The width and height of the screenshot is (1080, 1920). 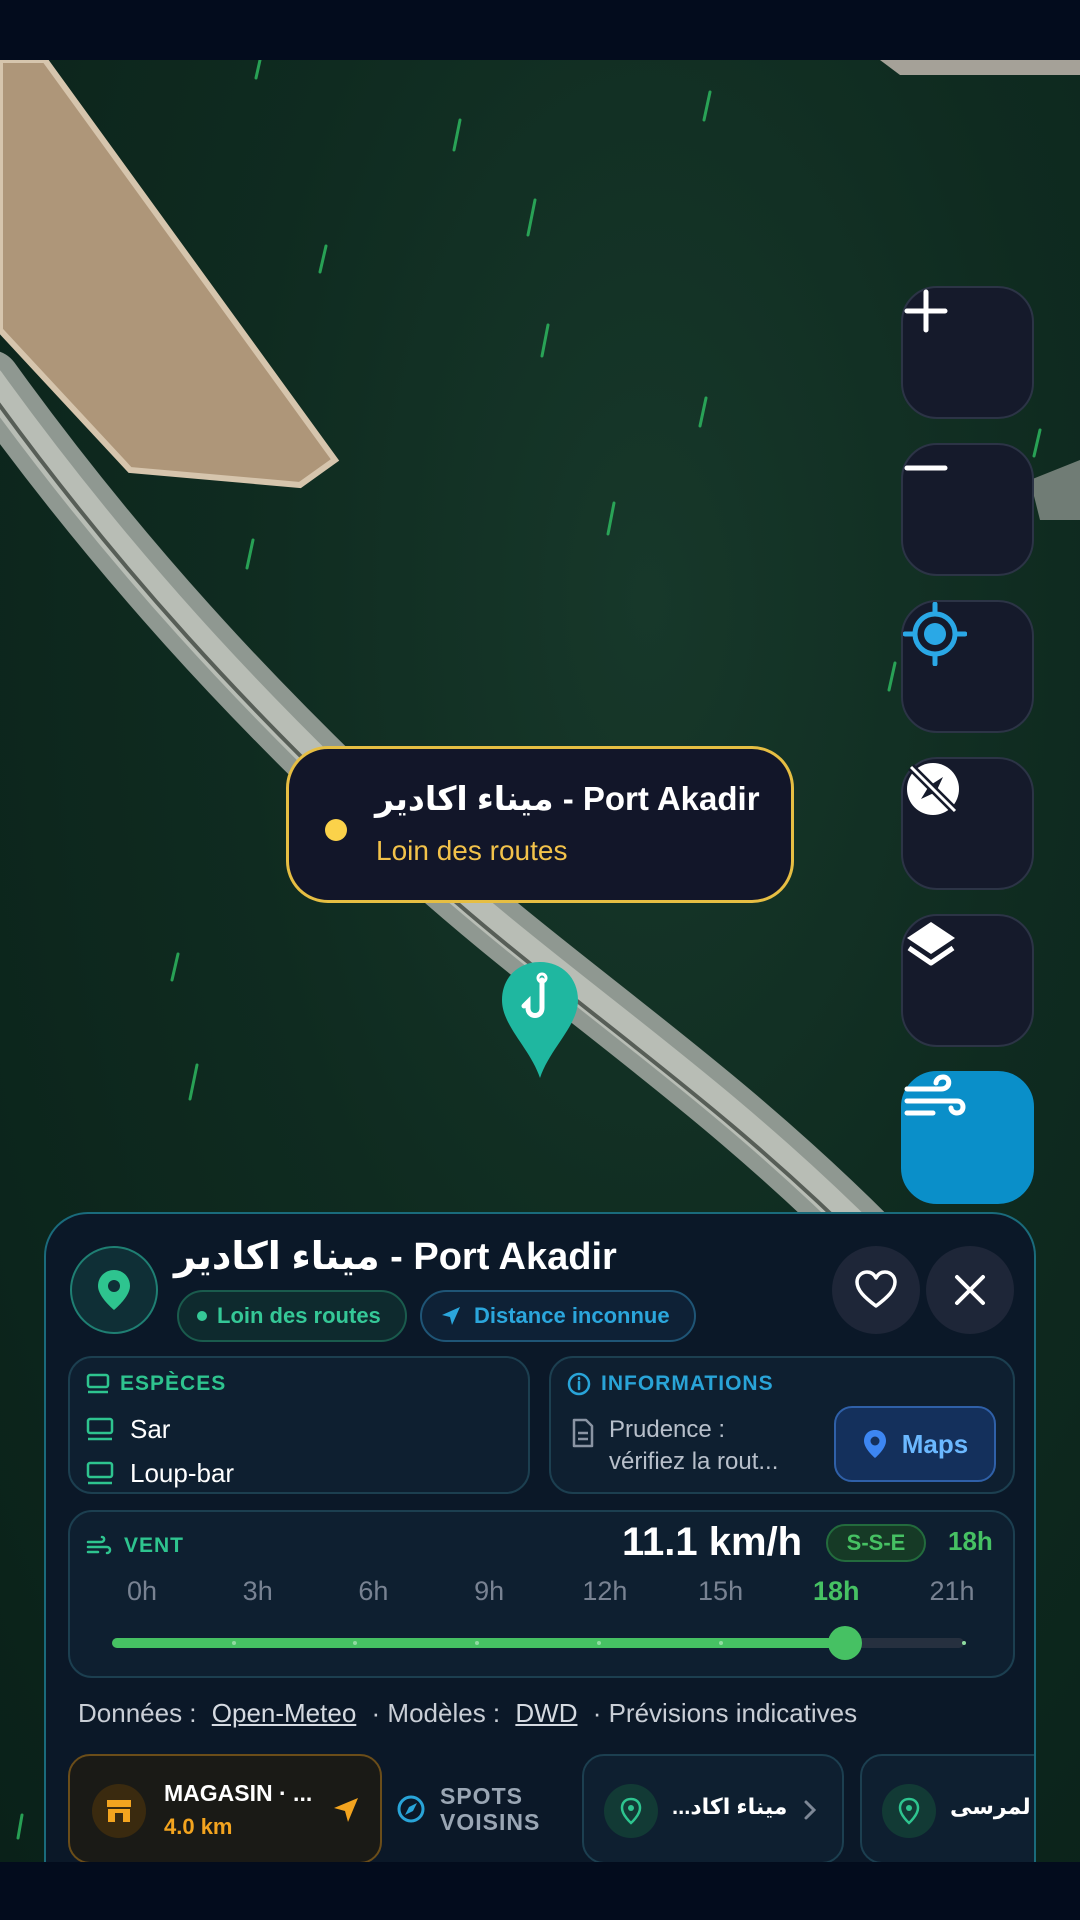 I want to click on wind-speed: 11.1 km/h, so click(x=712, y=1542).